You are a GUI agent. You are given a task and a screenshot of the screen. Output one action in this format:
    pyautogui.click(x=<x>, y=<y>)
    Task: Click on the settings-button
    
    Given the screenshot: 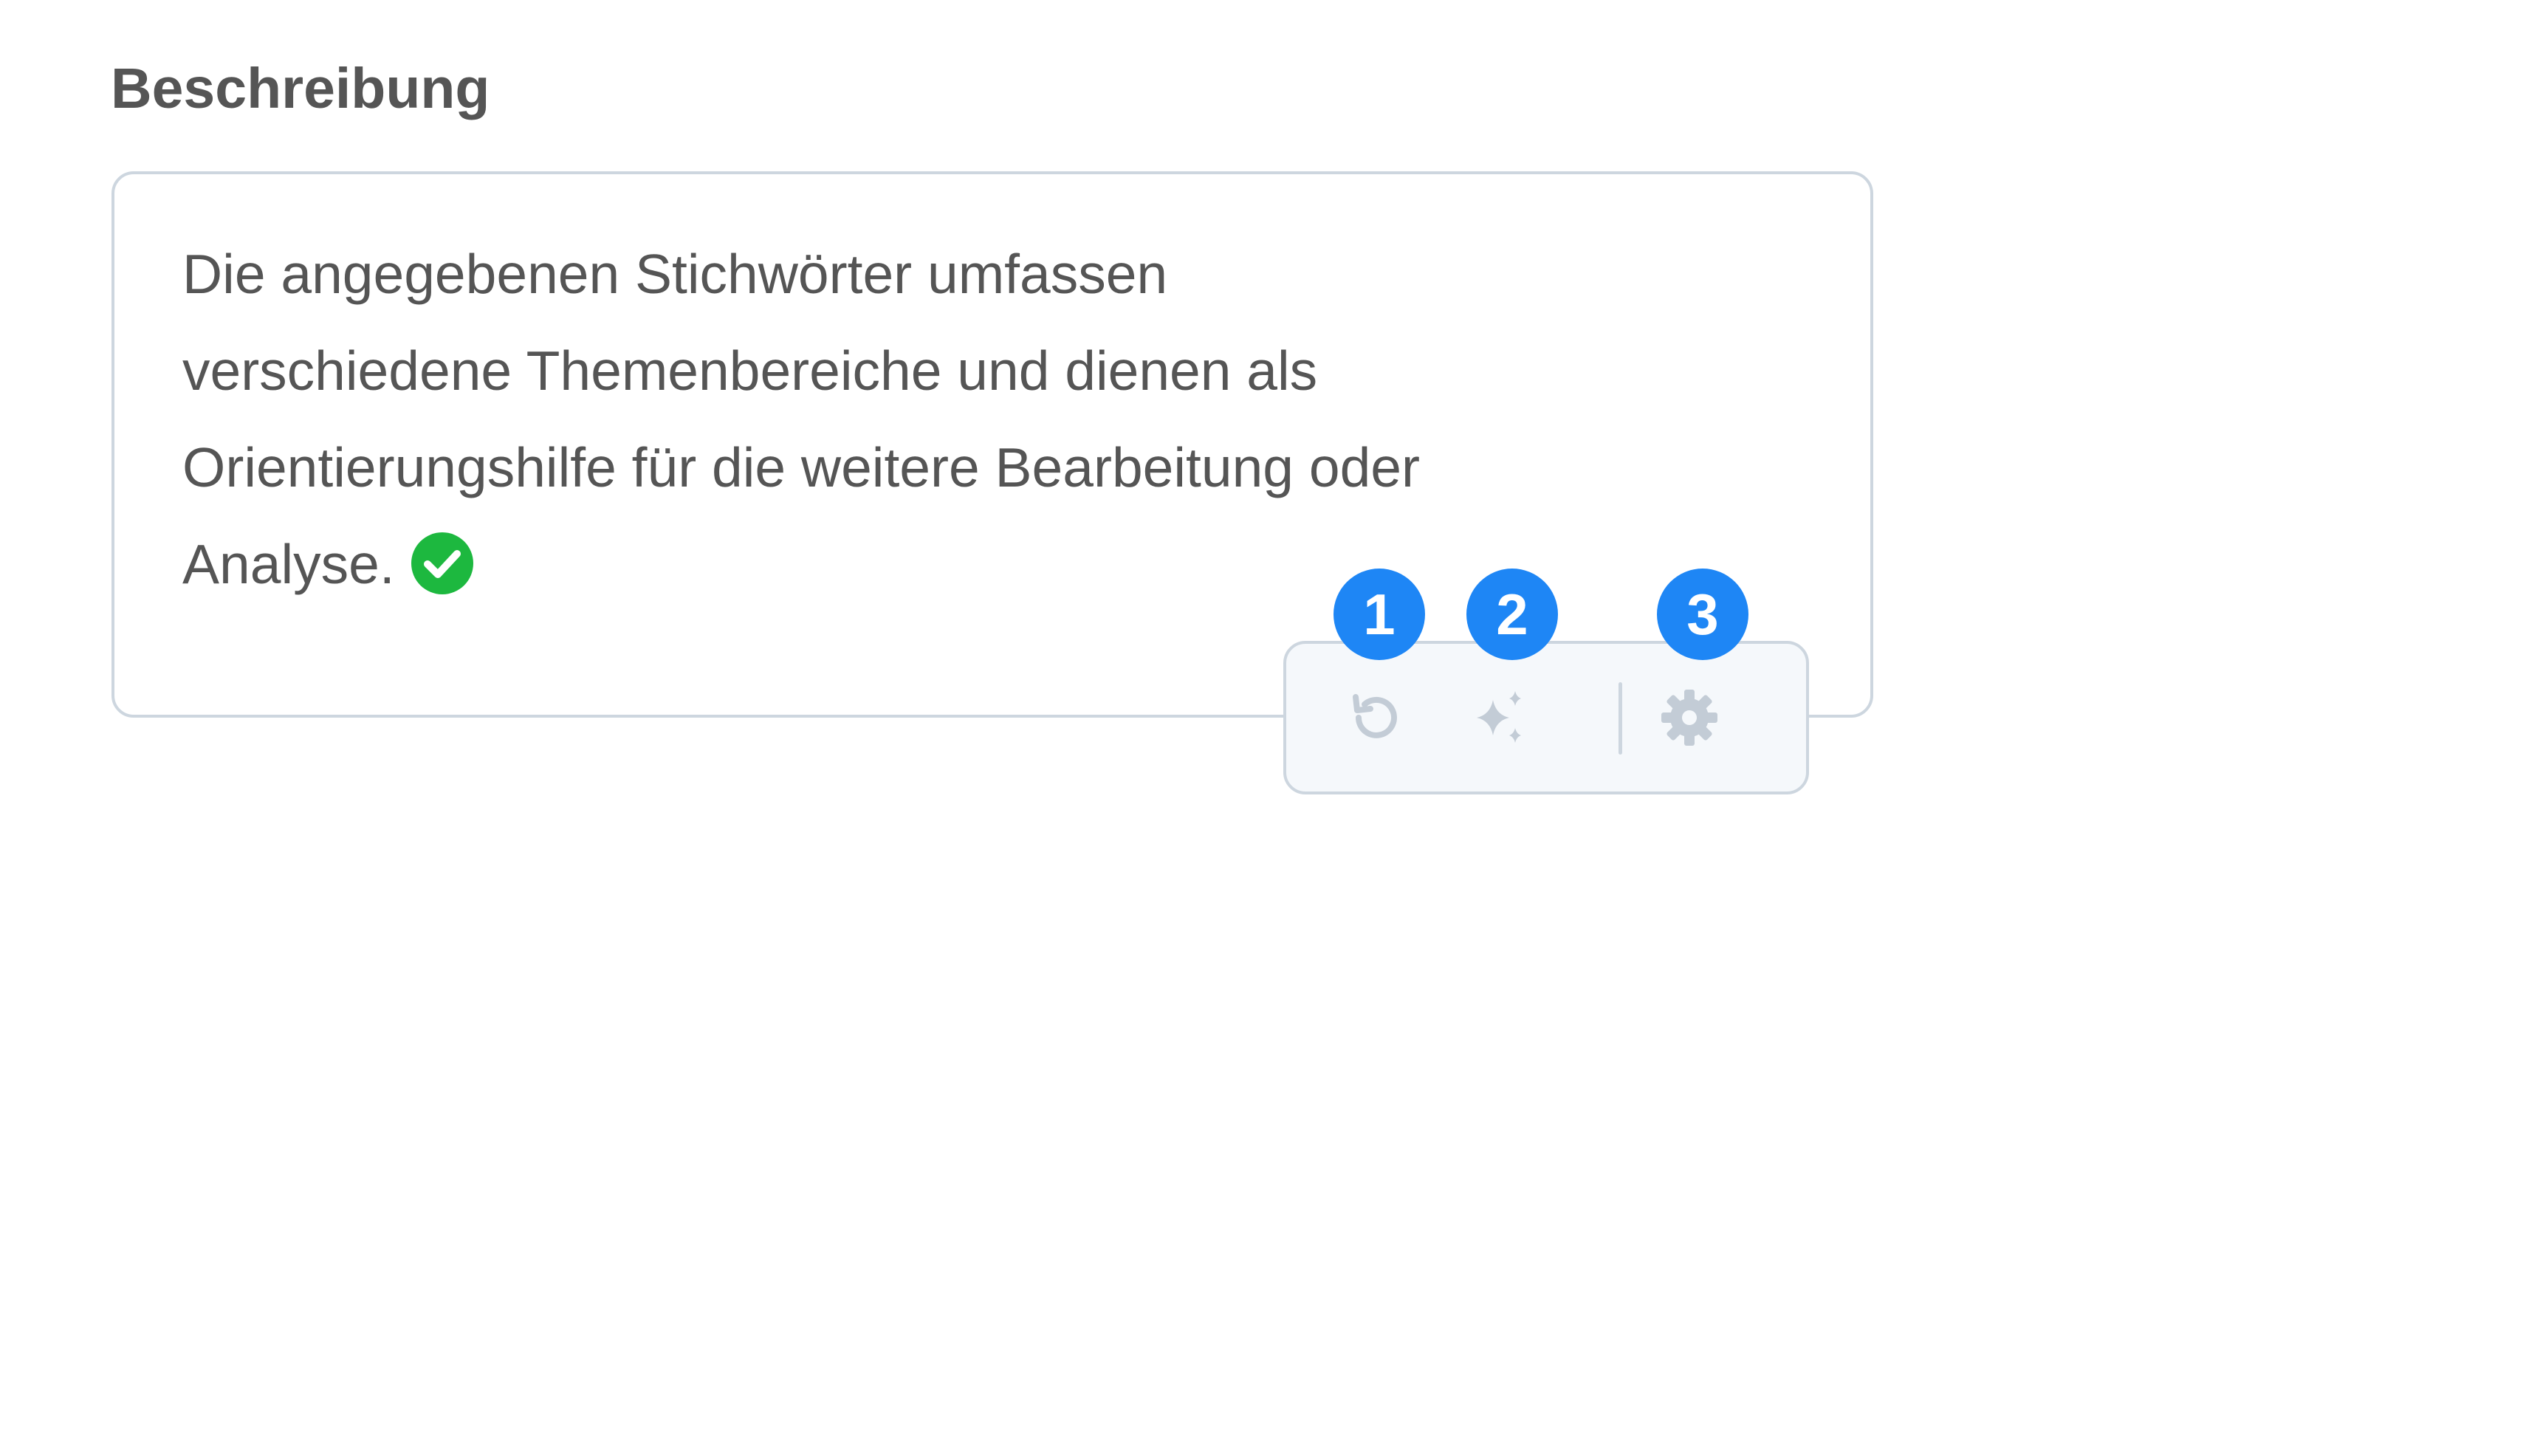 What is the action you would take?
    pyautogui.click(x=1689, y=720)
    